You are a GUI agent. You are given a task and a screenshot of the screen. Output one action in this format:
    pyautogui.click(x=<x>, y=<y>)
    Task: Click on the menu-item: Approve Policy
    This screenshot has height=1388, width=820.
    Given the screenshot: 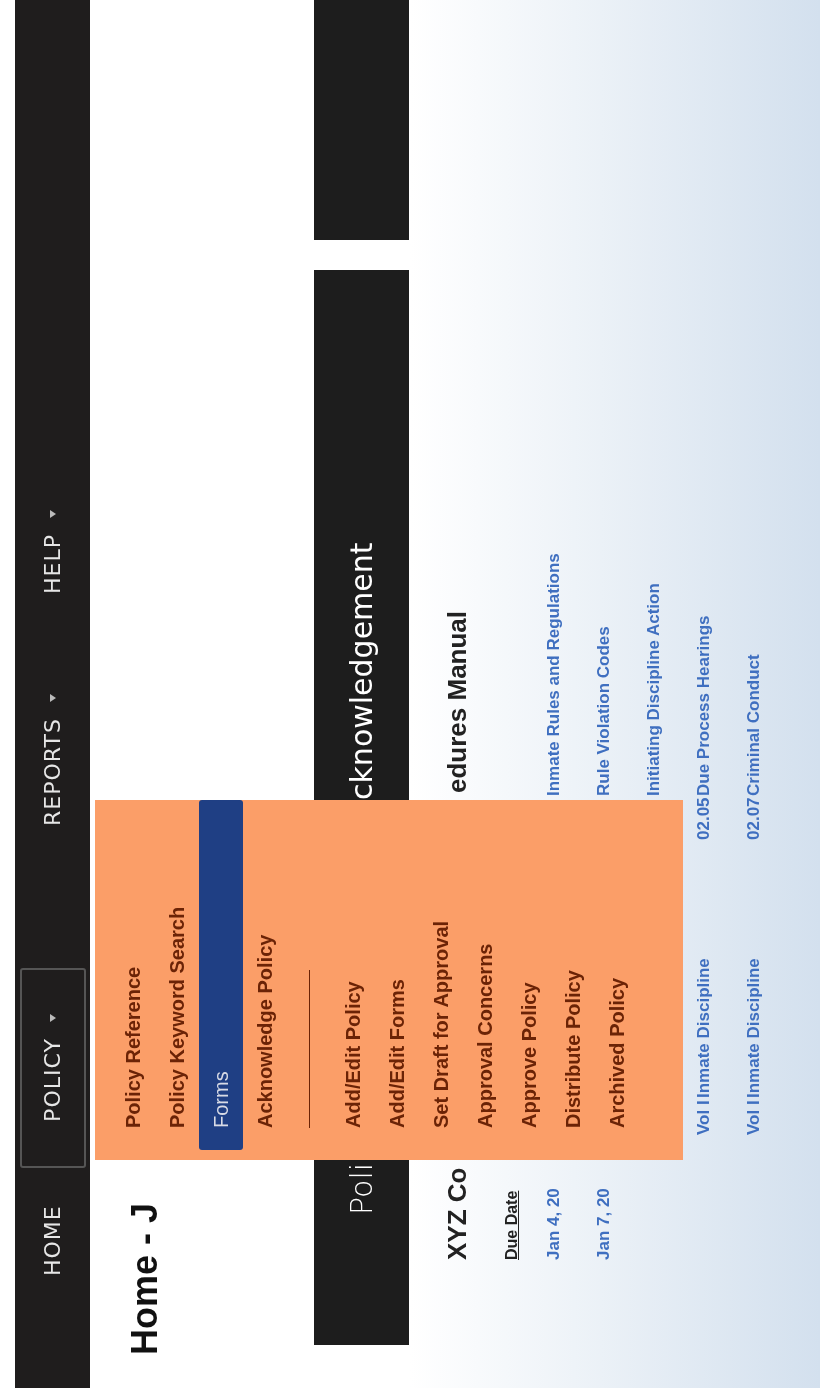 What is the action you would take?
    pyautogui.click(x=529, y=975)
    